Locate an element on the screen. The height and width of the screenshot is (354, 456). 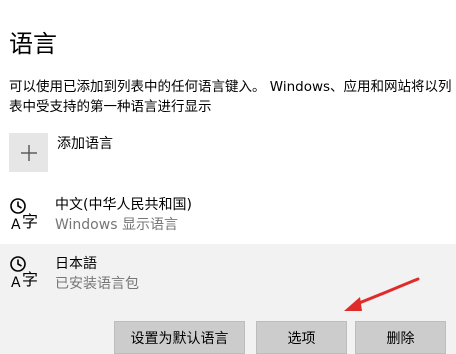
add-language-label: 添加语言 is located at coordinates (85, 144).